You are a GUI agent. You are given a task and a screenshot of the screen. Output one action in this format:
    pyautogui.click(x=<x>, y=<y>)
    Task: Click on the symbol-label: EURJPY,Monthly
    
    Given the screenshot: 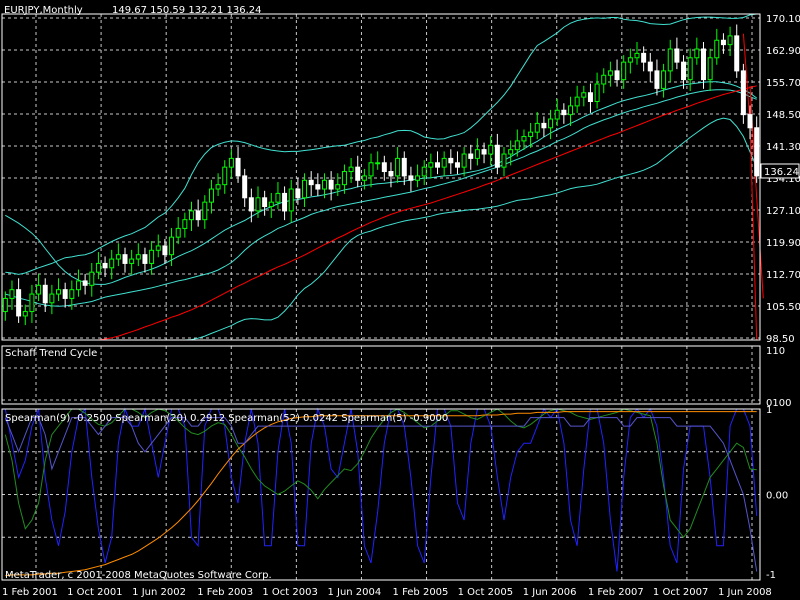 What is the action you would take?
    pyautogui.click(x=43, y=10)
    